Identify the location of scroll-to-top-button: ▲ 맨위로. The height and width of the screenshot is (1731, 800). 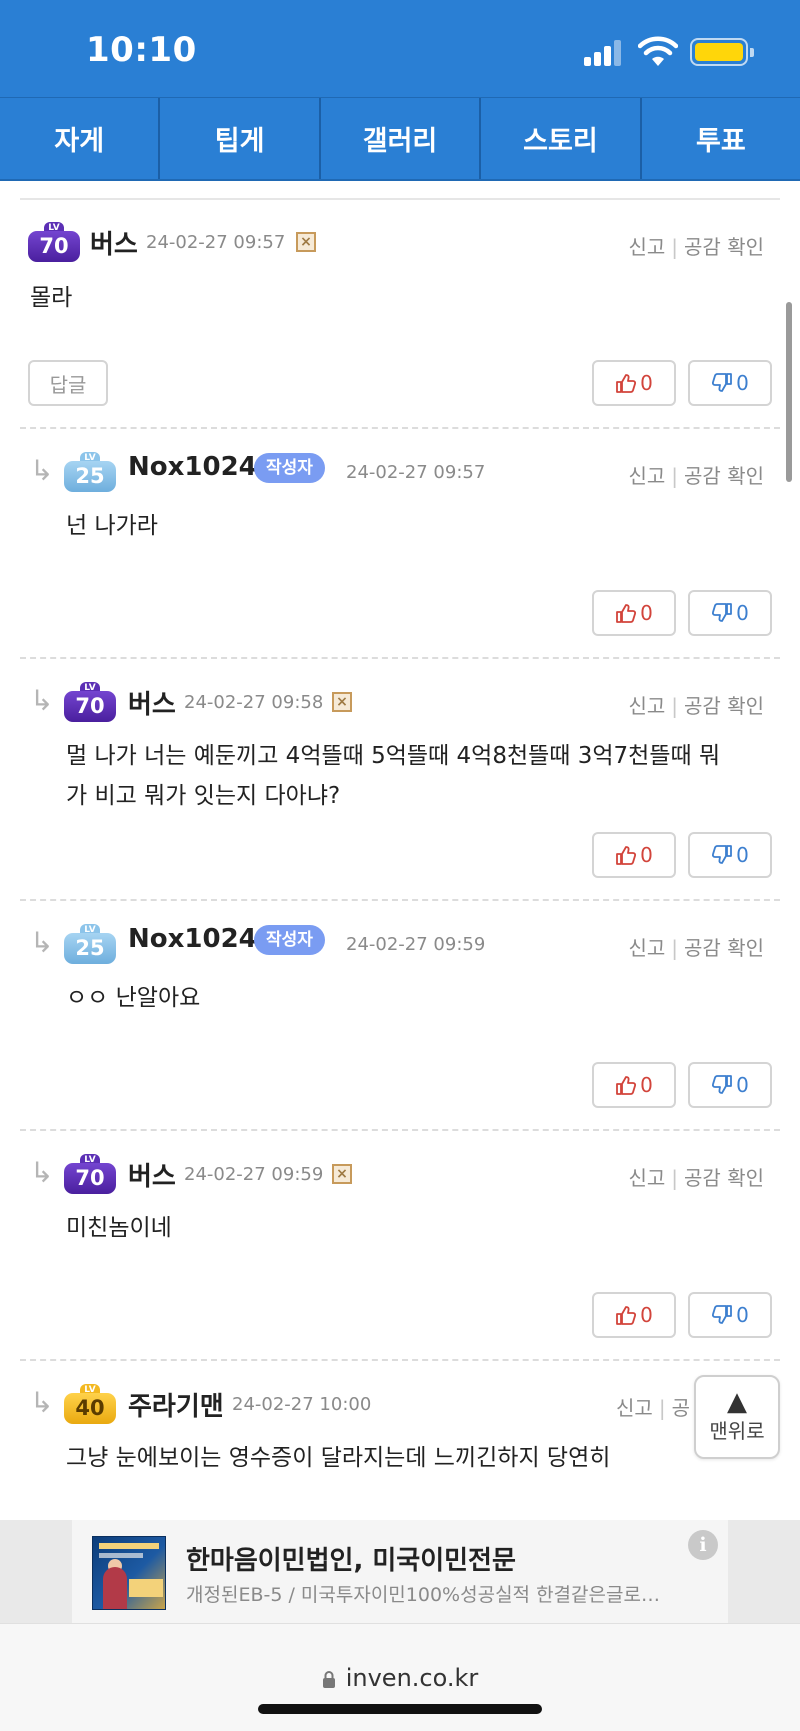
(737, 1417).